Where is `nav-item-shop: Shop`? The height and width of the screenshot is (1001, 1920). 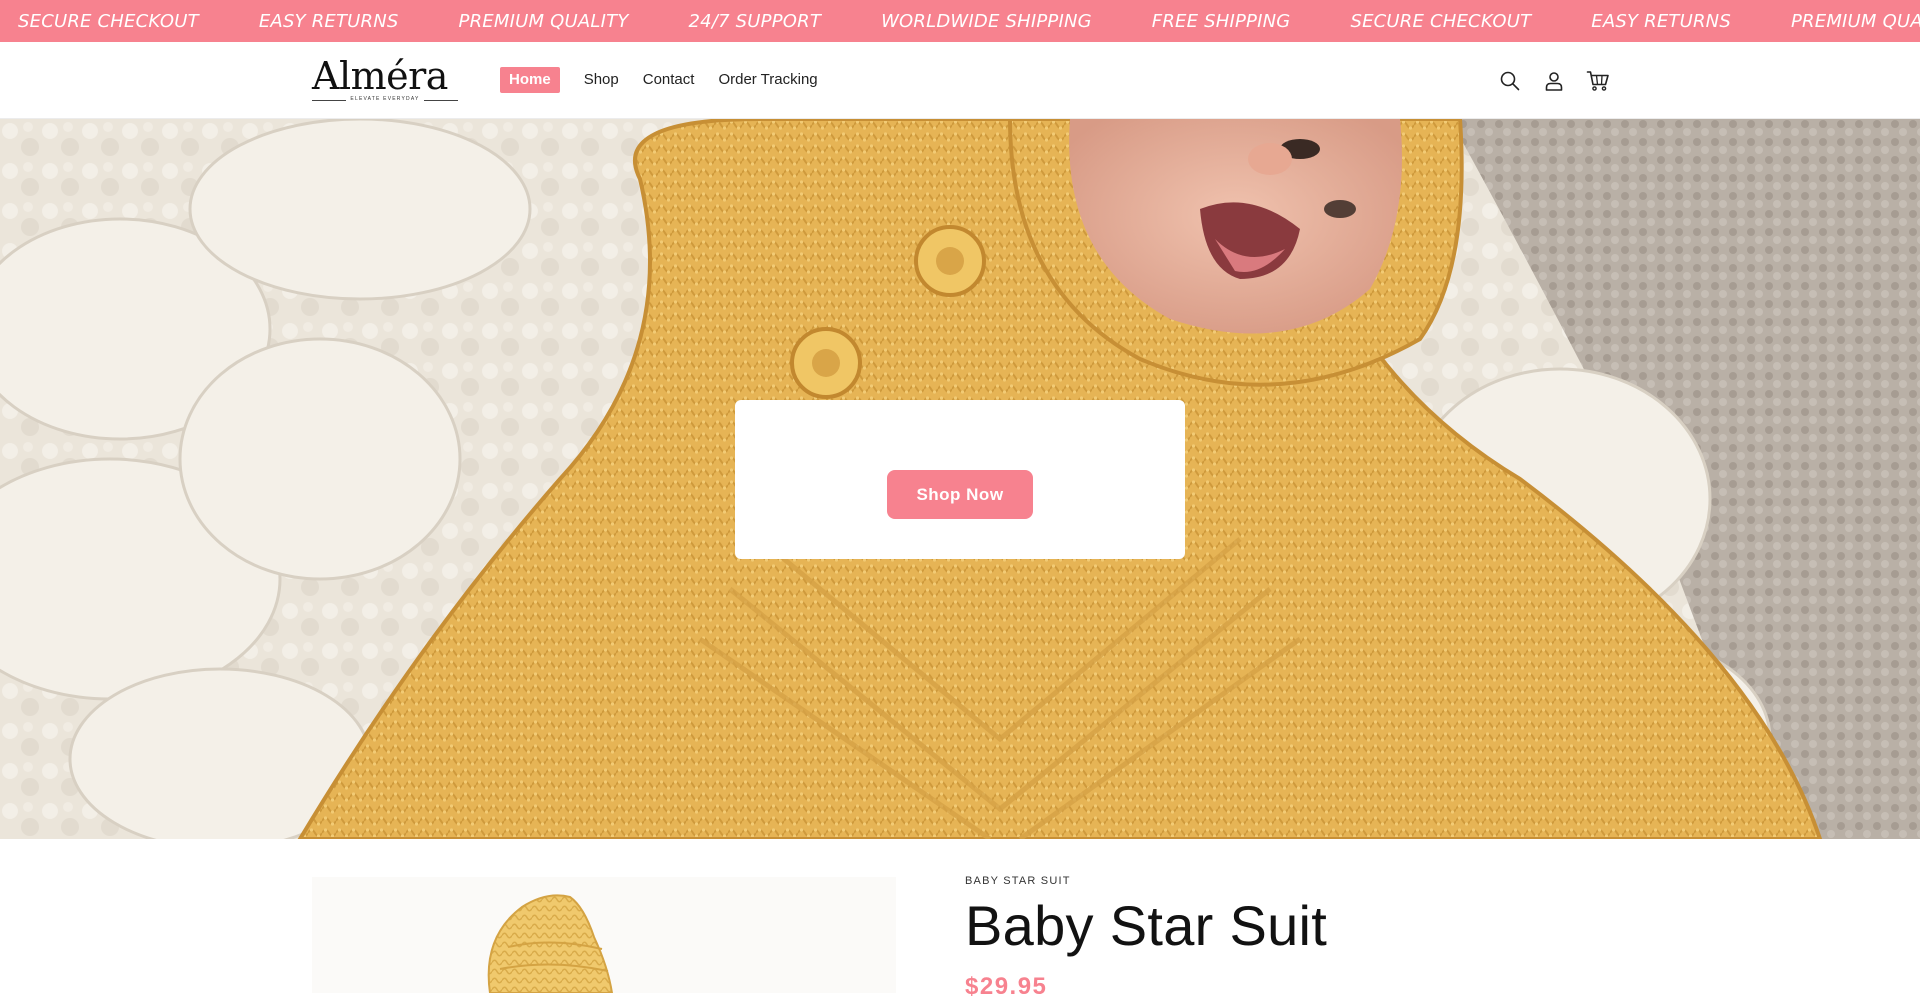
nav-item-shop: Shop is located at coordinates (601, 80).